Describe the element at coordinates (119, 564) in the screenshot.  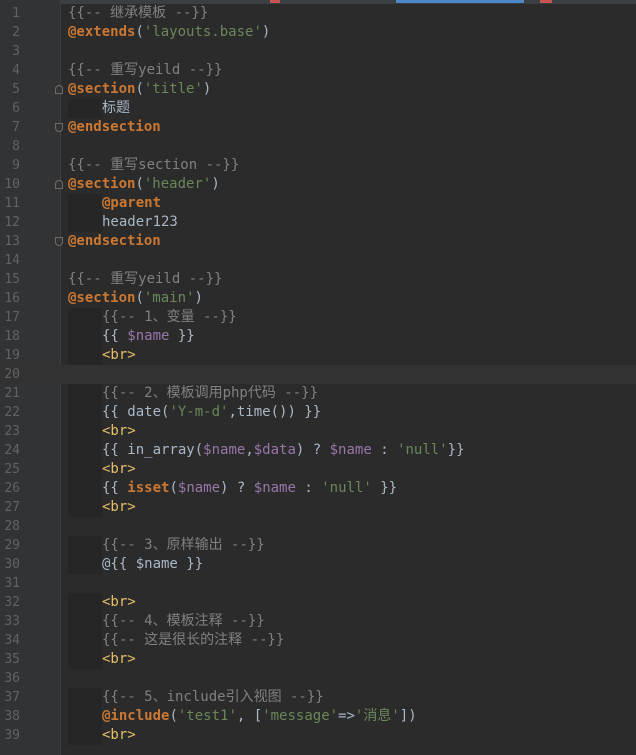
I see `code-token: @{{` at that location.